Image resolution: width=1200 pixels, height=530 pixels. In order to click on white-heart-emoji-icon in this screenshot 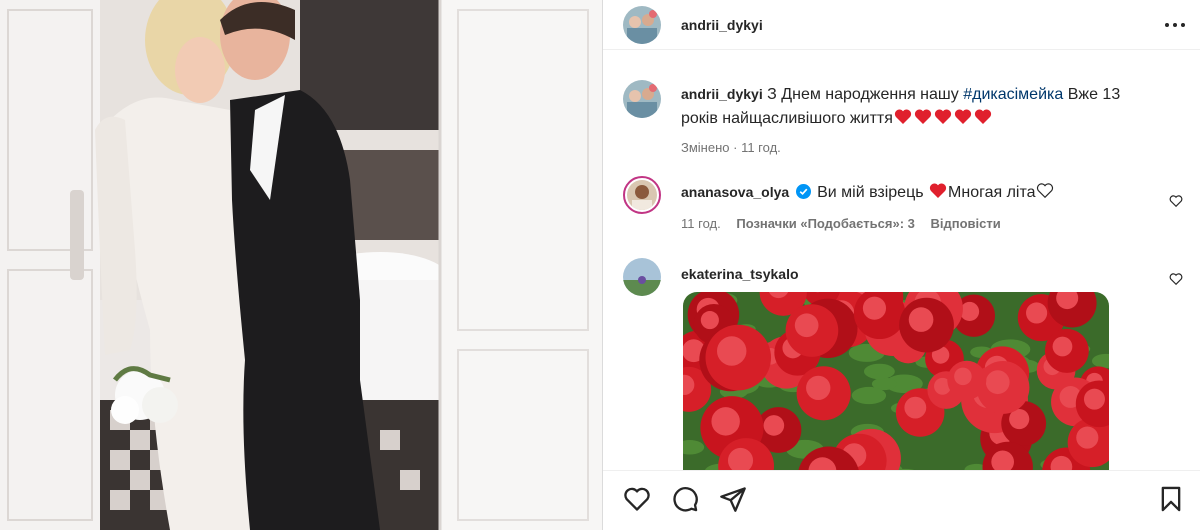, I will do `click(1044, 191)`.